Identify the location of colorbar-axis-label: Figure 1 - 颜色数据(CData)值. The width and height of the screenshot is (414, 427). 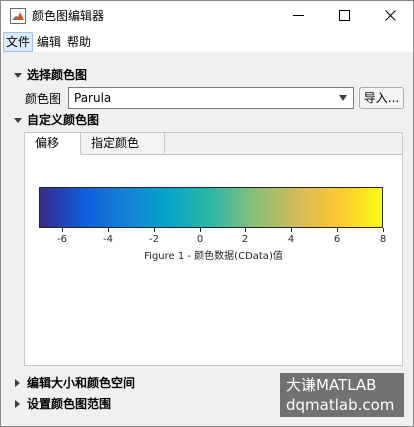
(213, 256).